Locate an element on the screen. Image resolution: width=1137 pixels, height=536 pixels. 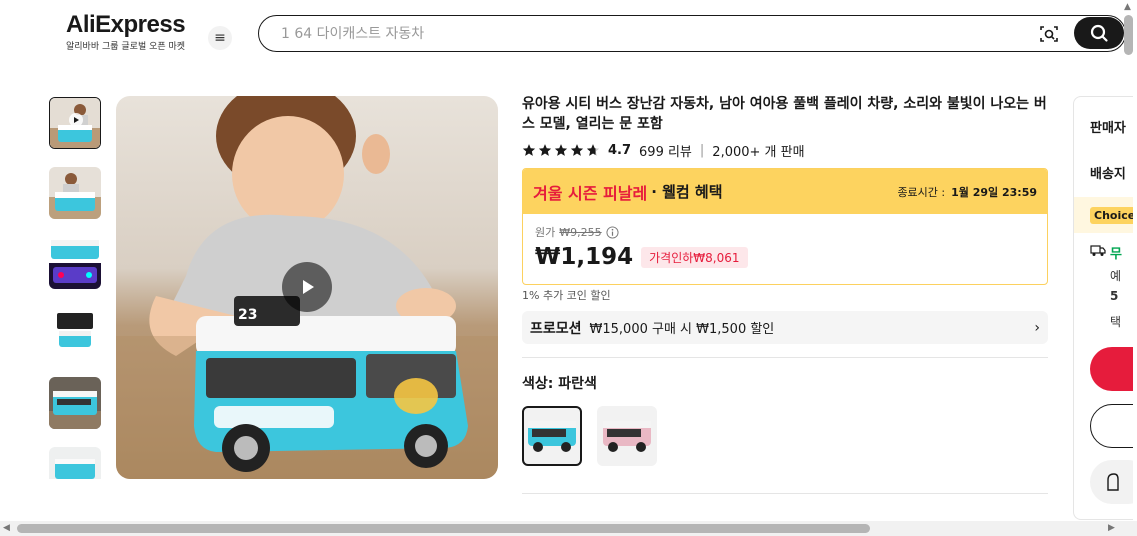
logo-subtitle: 알리바바 그룹 글로벌 오픈 마켓 is located at coordinates (126, 47).